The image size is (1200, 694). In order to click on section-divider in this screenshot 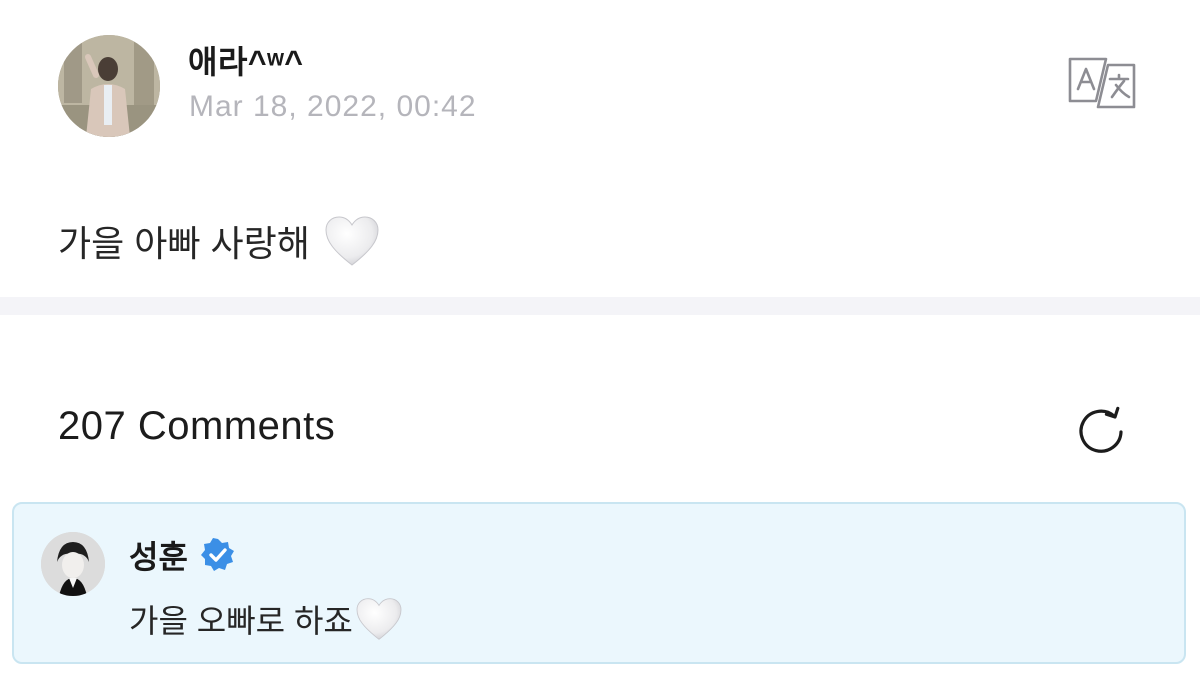, I will do `click(600, 306)`.